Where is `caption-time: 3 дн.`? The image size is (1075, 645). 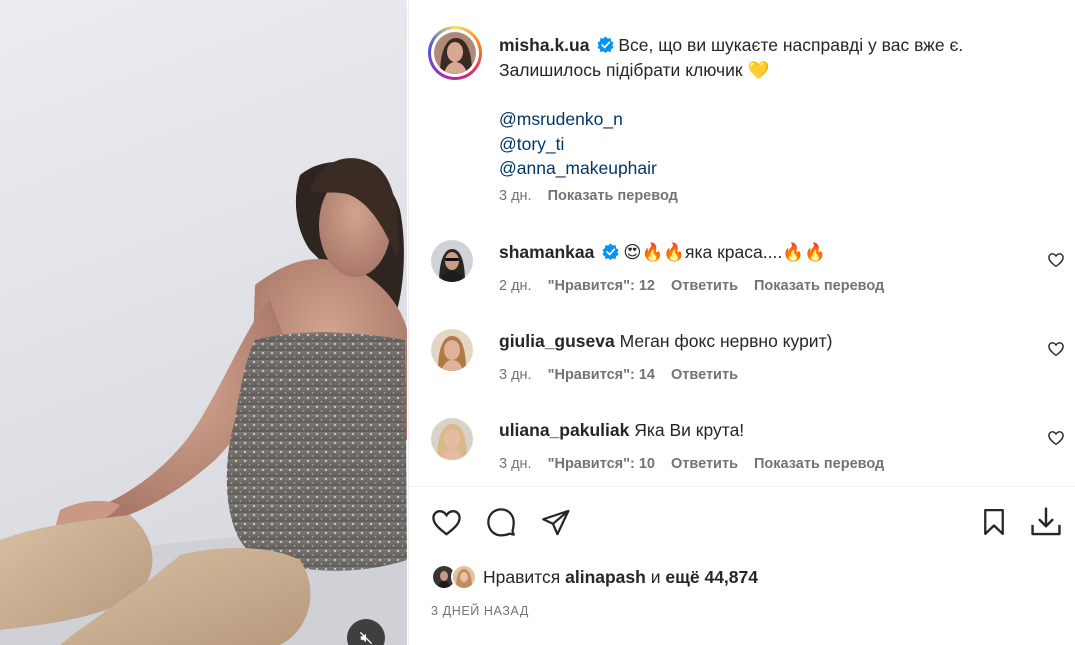
caption-time: 3 дн. is located at coordinates (515, 196).